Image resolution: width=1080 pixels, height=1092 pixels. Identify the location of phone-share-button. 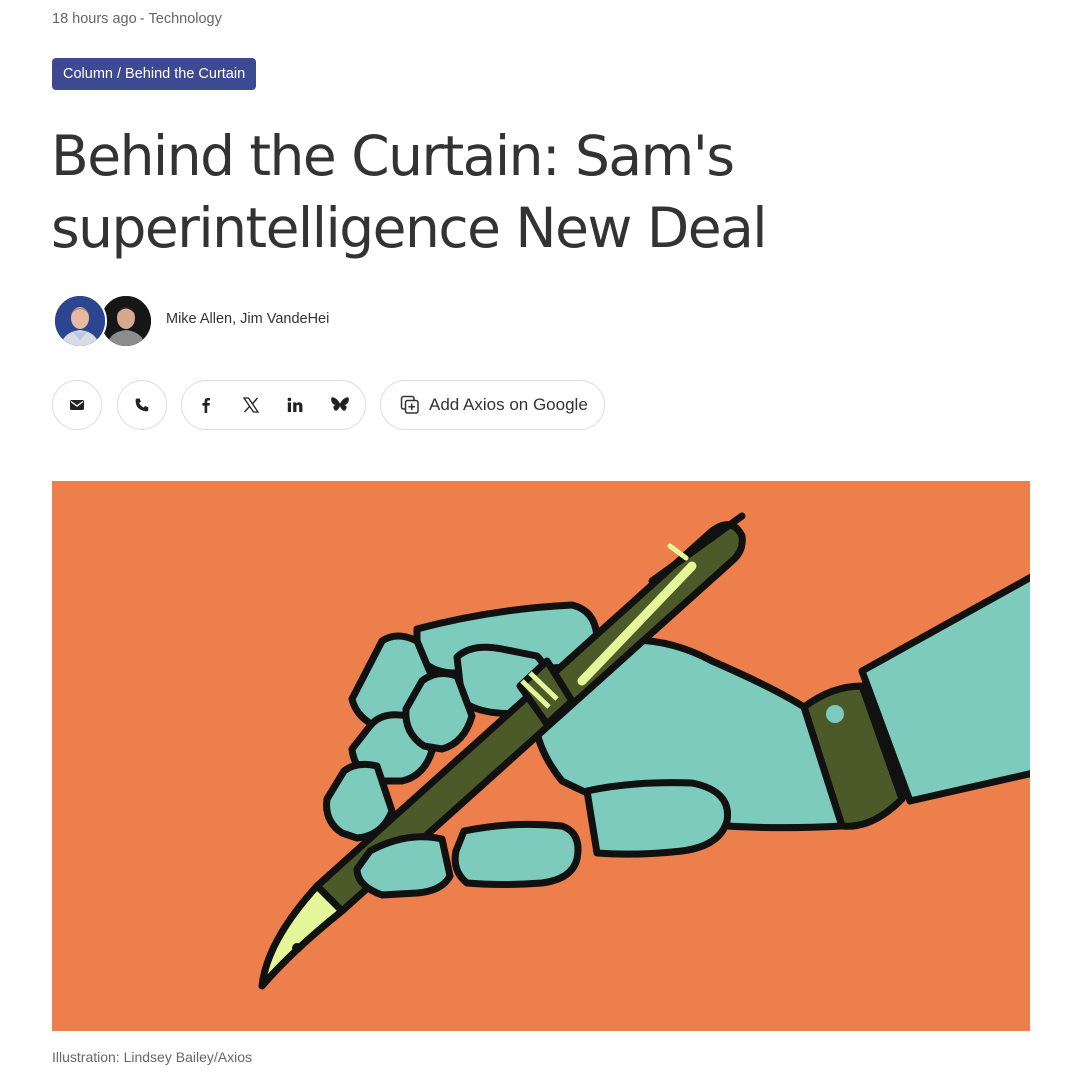
(142, 405).